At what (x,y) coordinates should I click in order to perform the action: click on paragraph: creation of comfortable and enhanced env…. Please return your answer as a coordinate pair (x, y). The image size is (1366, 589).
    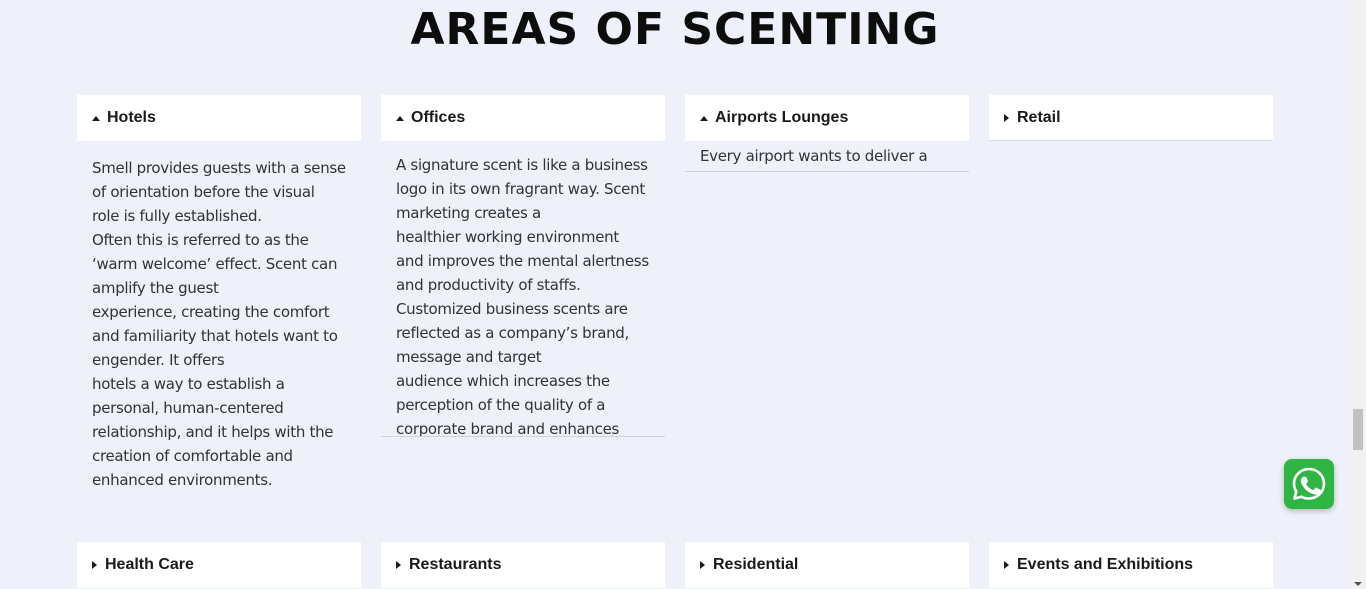
    Looking at the image, I should click on (192, 468).